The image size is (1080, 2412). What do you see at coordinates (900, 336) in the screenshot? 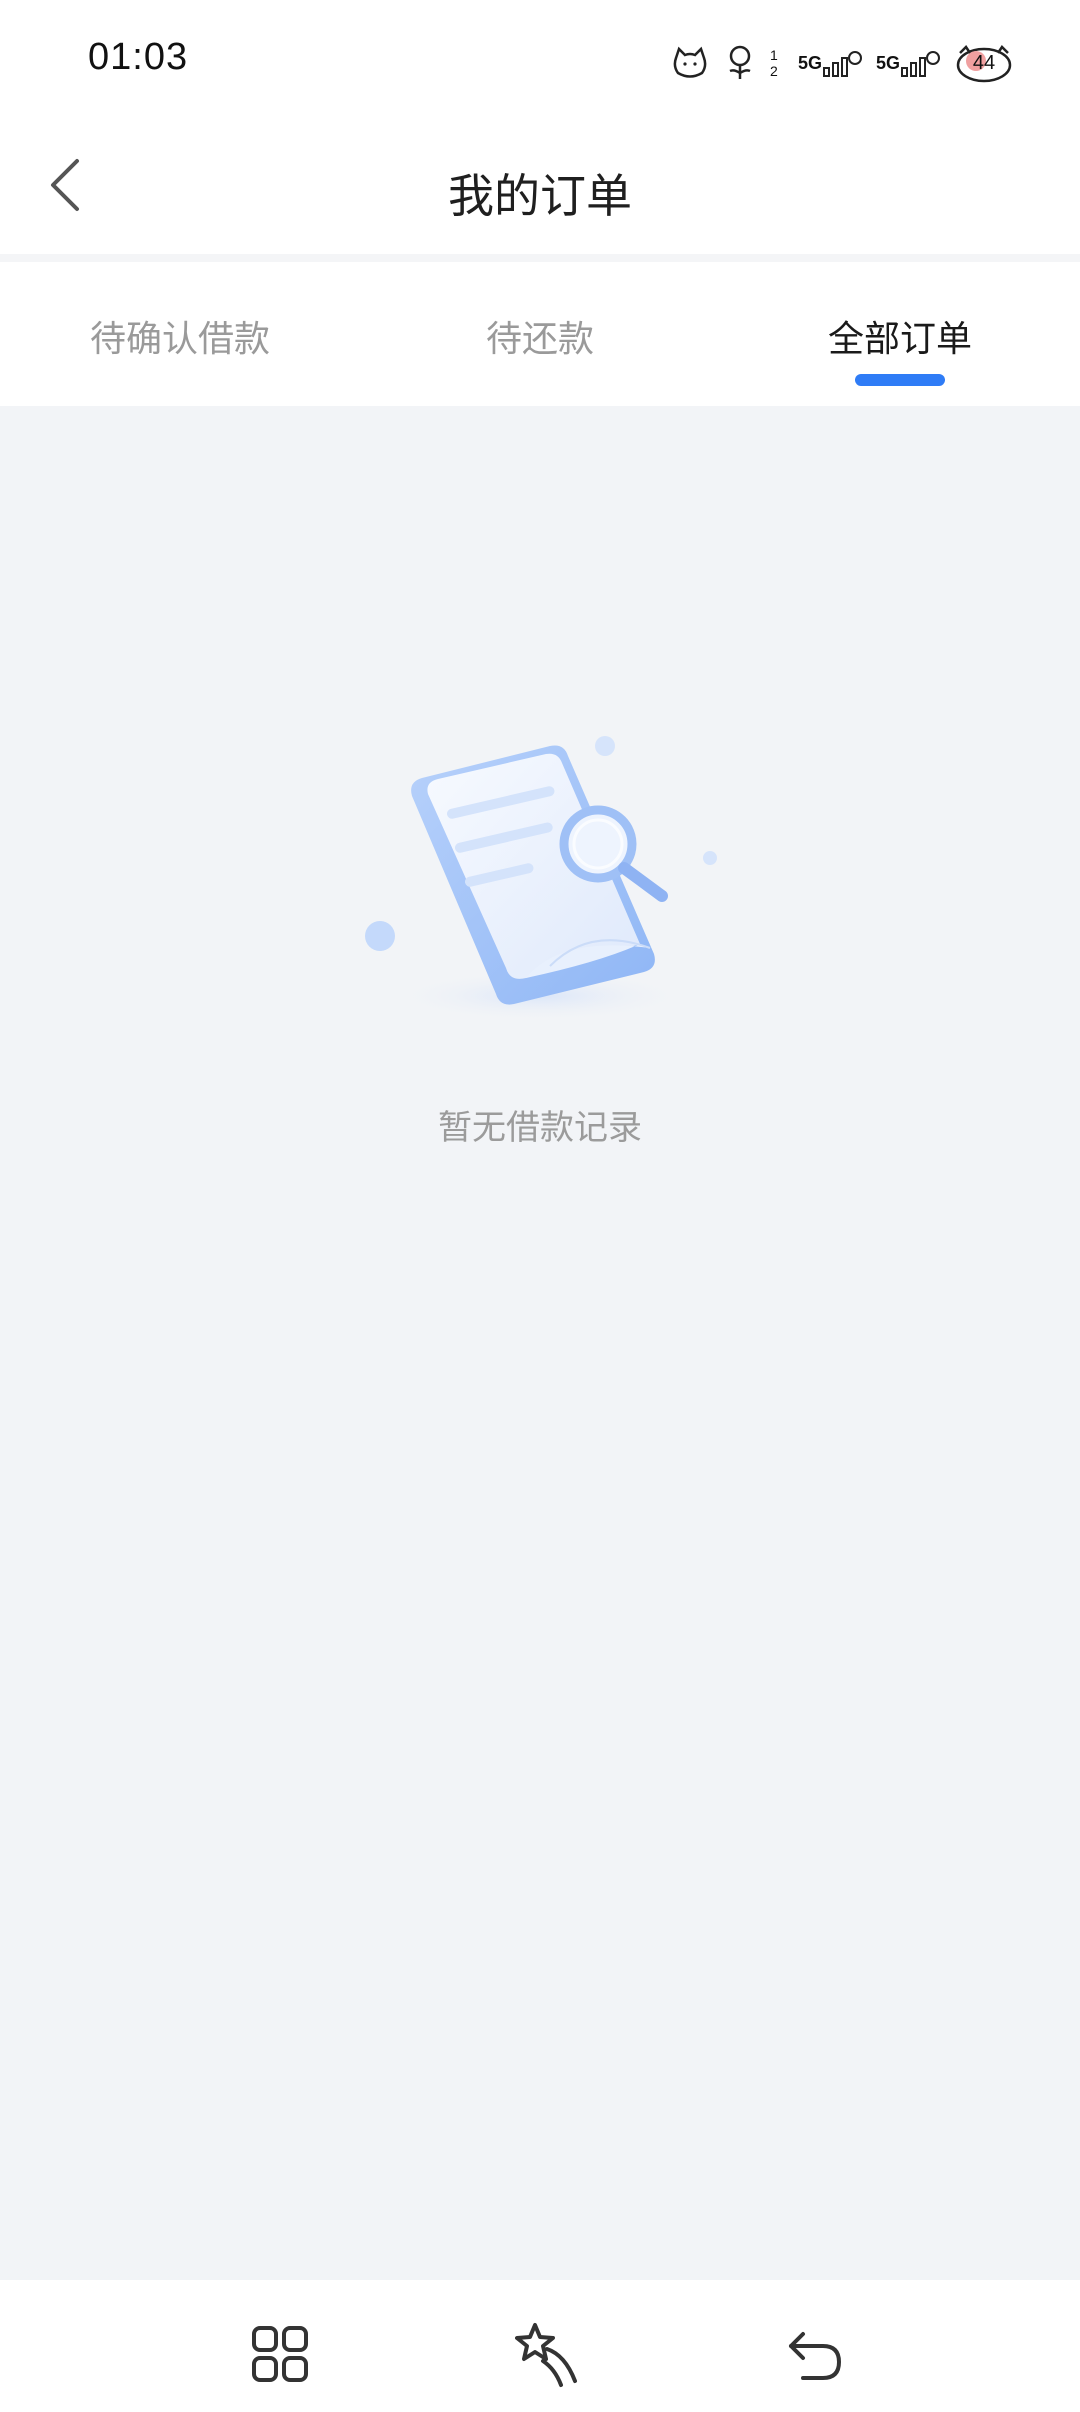
I see `tab-all-orders: 全部订单` at bounding box center [900, 336].